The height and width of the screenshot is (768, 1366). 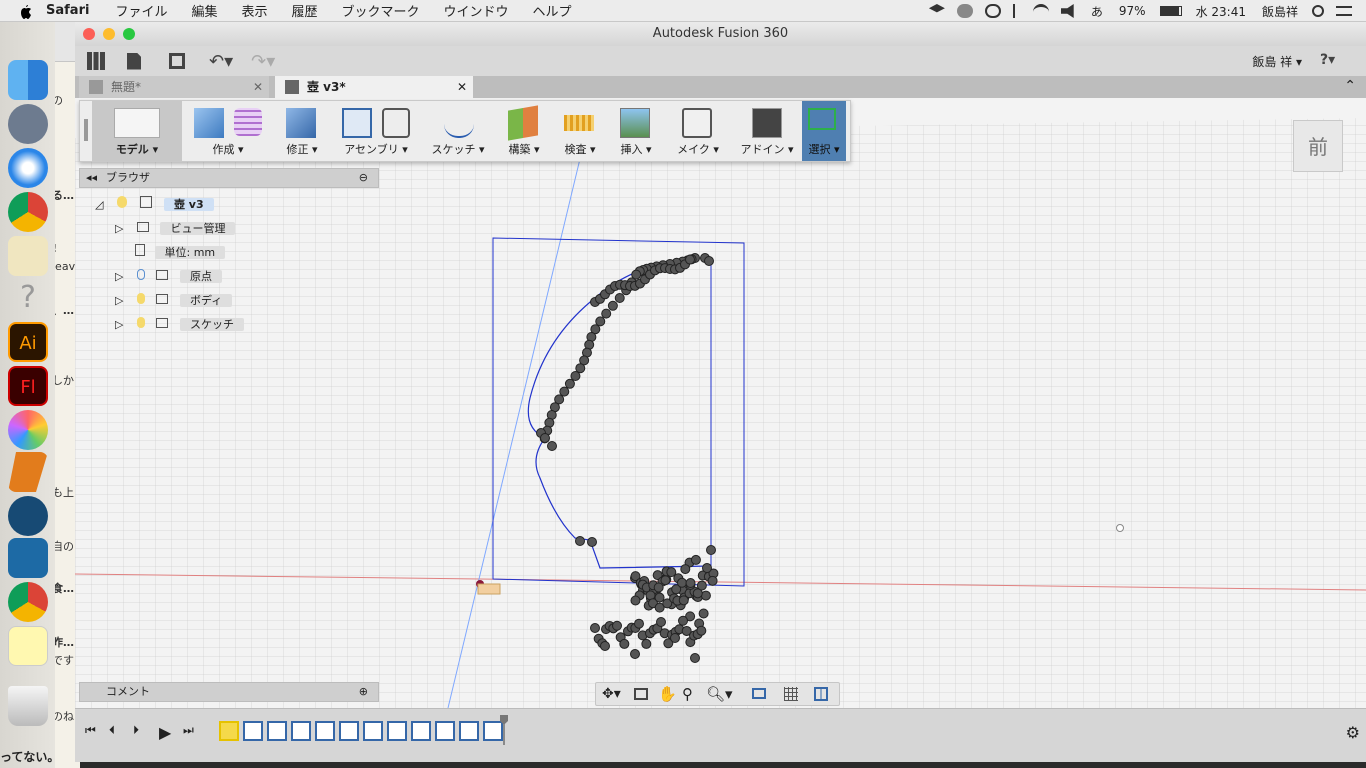 I want to click on finder-icon, so click(x=28, y=80).